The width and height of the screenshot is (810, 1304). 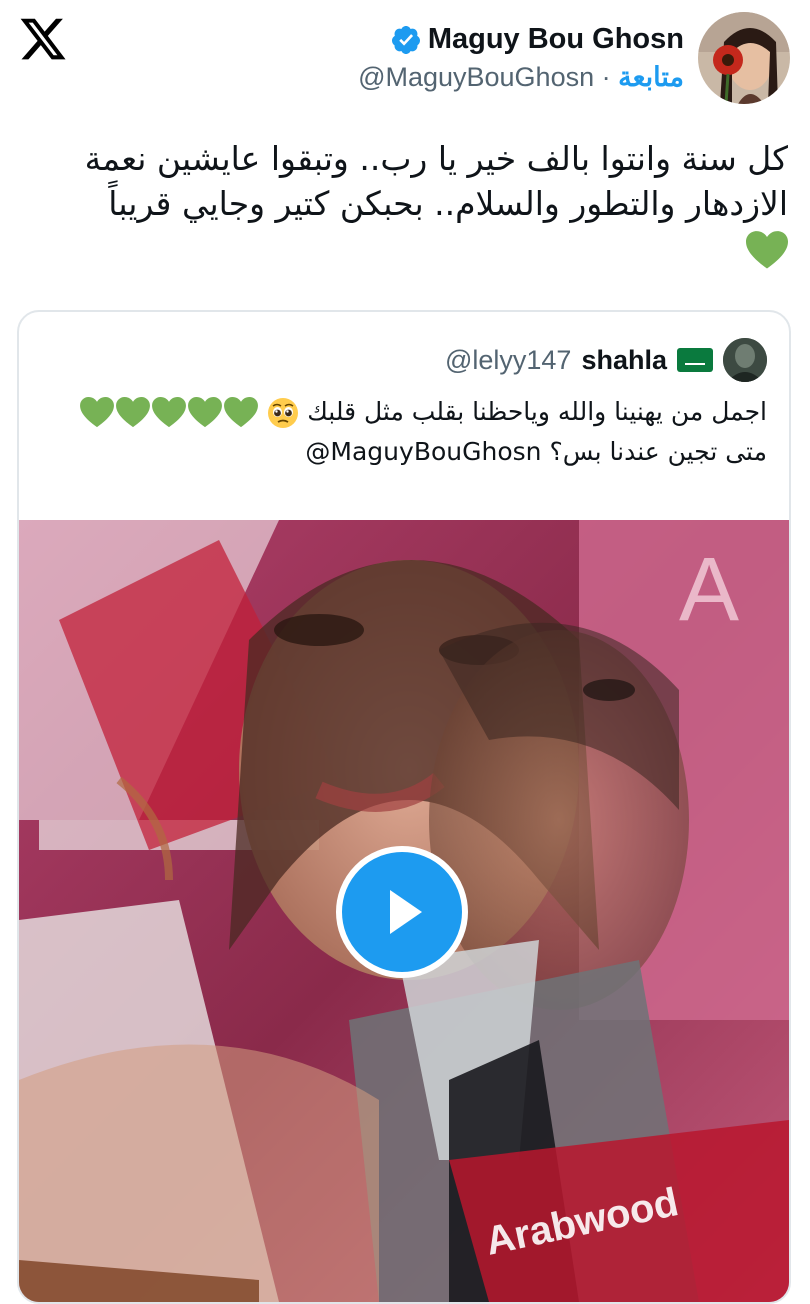 I want to click on author-handle-row: @MaguyBouGhosn · متابعة, so click(x=521, y=77).